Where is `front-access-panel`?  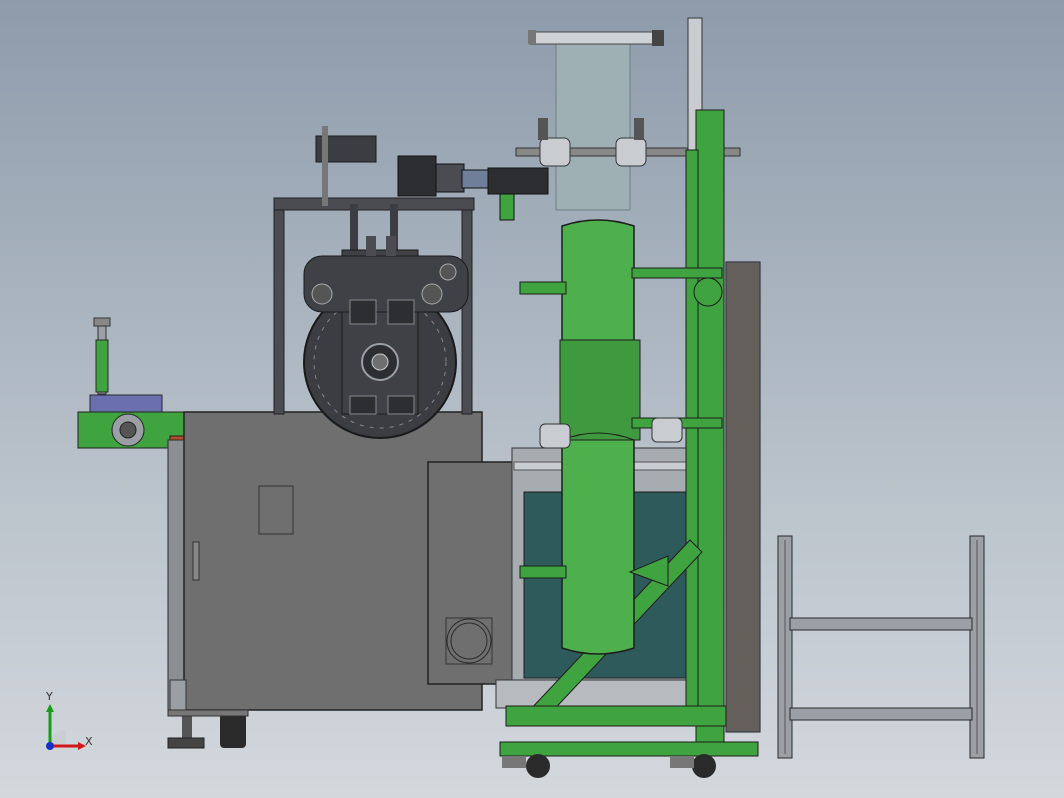 front-access-panel is located at coordinates (474, 573).